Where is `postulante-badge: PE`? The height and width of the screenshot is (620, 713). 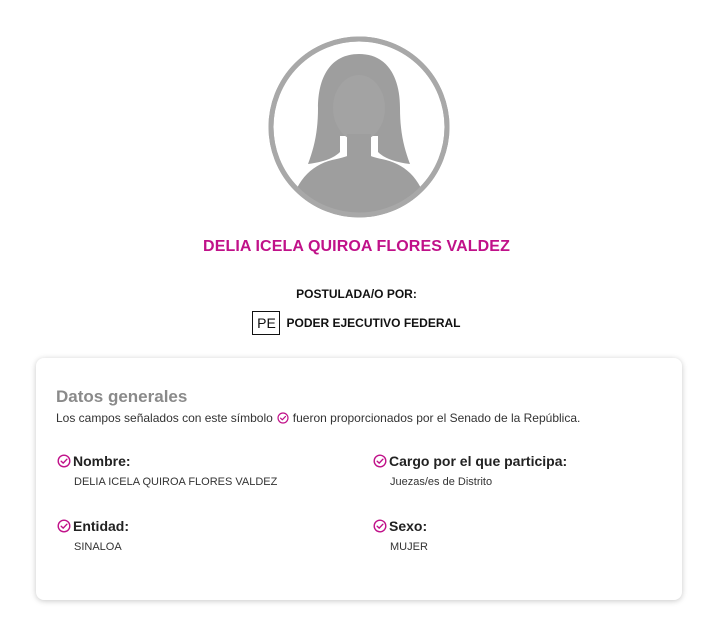
postulante-badge: PE is located at coordinates (266, 323).